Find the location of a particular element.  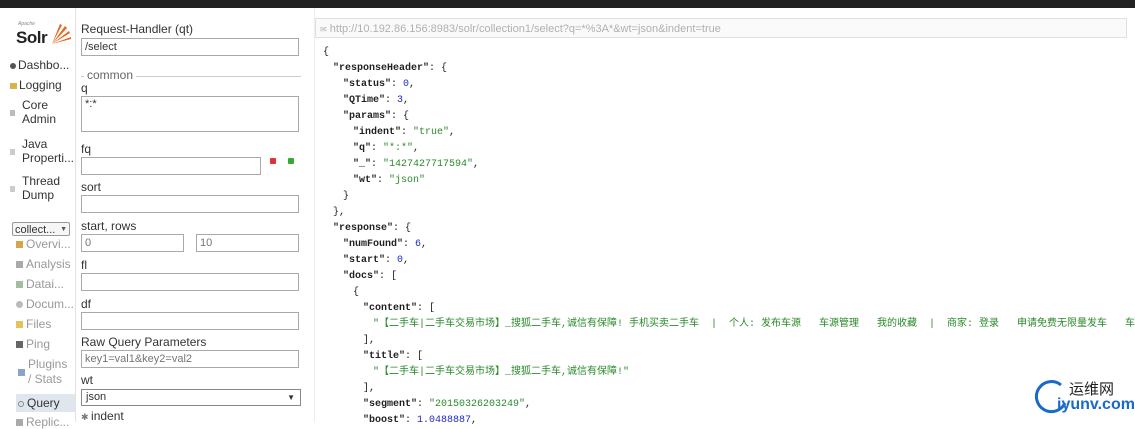

json-line: "docs": [ is located at coordinates (370, 277).